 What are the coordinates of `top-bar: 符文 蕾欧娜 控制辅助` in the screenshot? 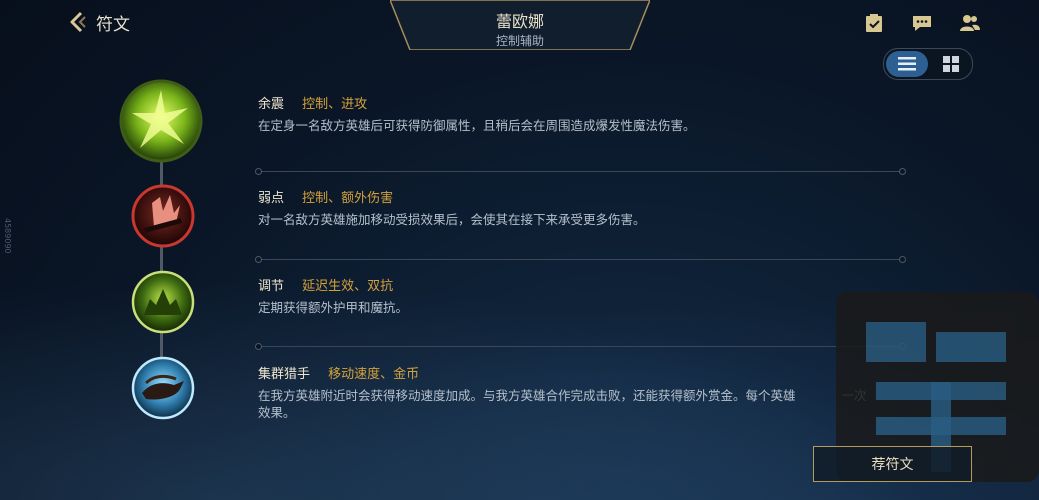 It's located at (519, 25).